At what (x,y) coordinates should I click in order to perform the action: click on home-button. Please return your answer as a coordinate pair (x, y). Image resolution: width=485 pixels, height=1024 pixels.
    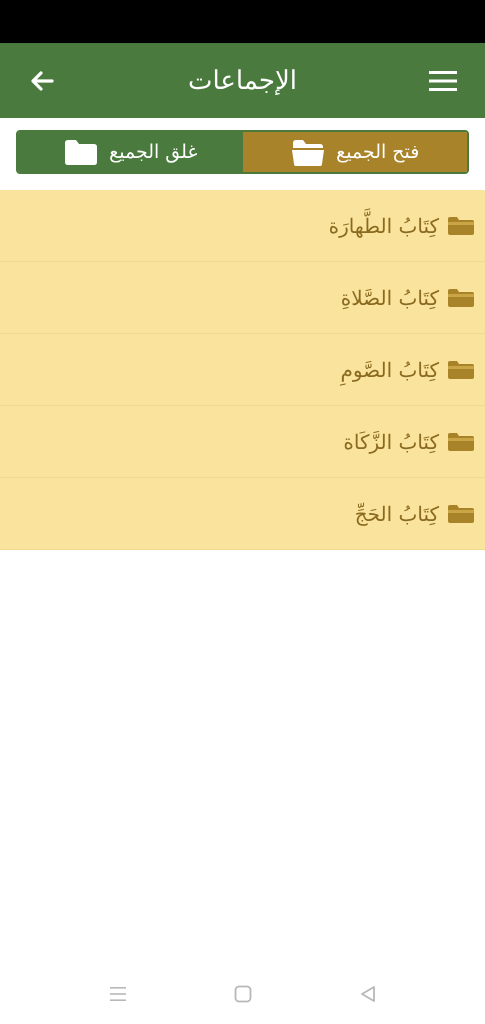
    Looking at the image, I should click on (243, 994).